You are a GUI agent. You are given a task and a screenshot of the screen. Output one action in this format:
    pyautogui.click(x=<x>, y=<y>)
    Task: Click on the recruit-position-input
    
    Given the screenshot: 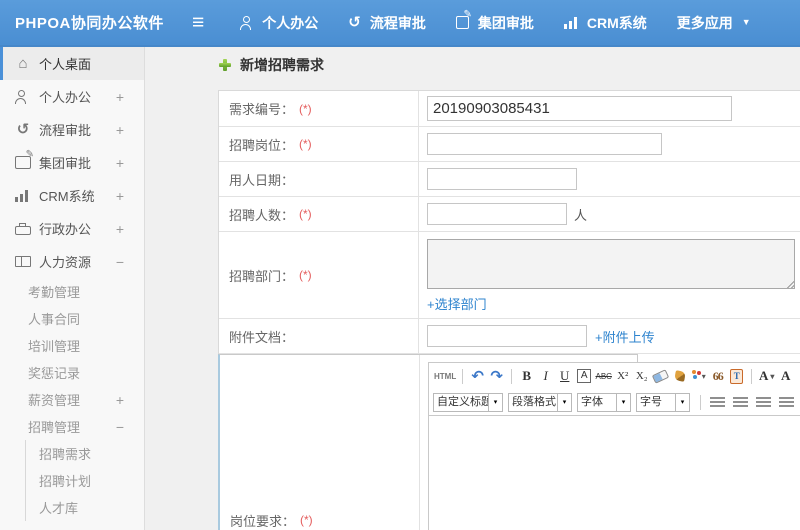 What is the action you would take?
    pyautogui.click(x=544, y=144)
    